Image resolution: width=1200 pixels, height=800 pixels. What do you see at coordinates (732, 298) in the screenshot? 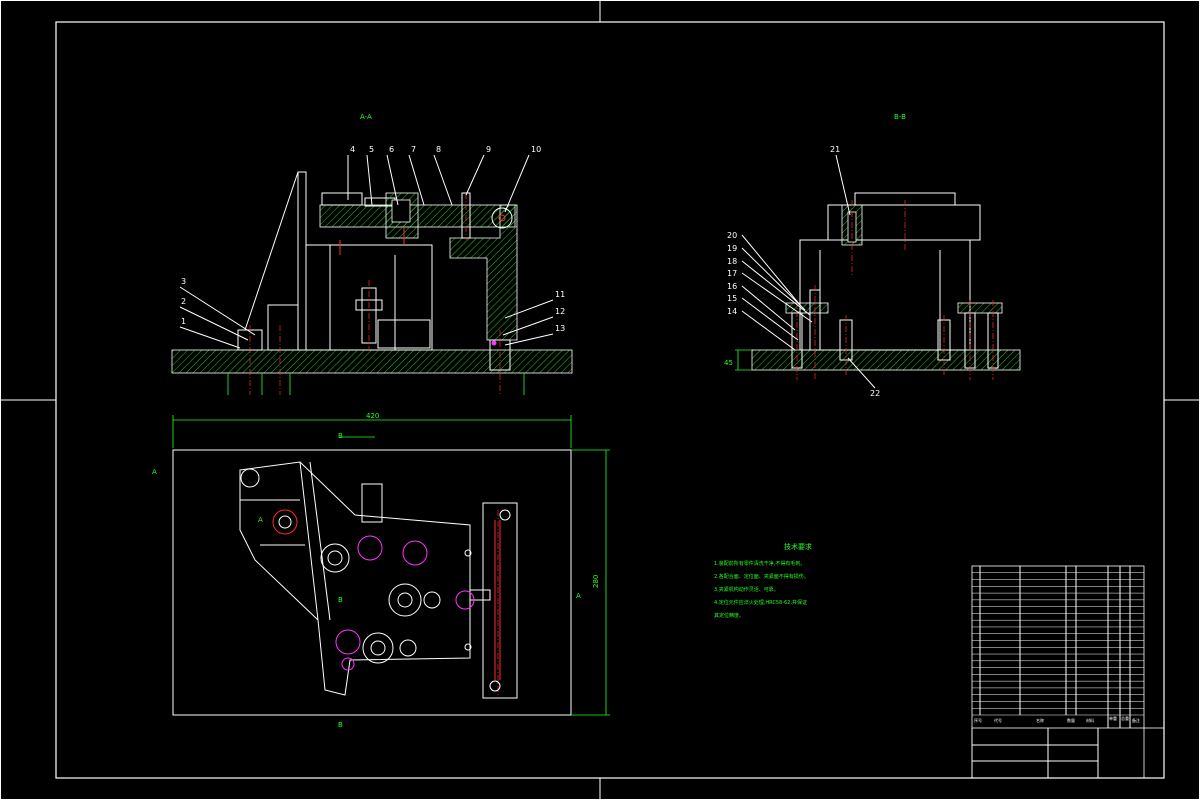
I see `callout-15: 15` at bounding box center [732, 298].